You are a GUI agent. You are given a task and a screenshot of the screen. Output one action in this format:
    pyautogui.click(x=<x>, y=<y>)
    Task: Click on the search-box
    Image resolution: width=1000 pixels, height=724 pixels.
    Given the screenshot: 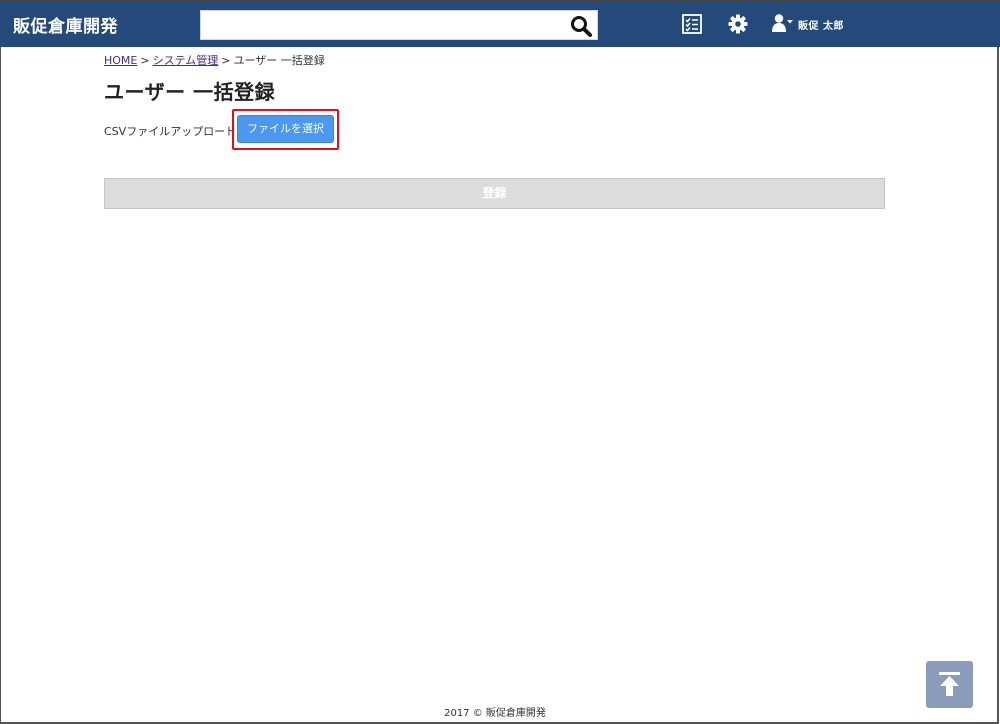 What is the action you would take?
    pyautogui.click(x=399, y=25)
    